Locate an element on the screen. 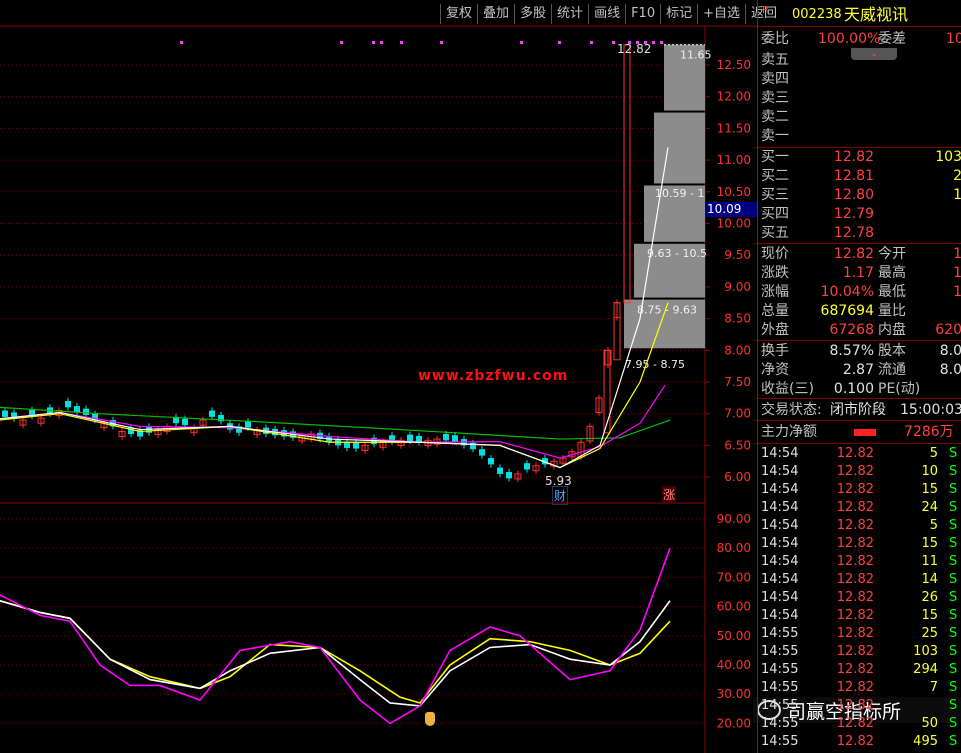  quote-value: 687694 is located at coordinates (847, 311).